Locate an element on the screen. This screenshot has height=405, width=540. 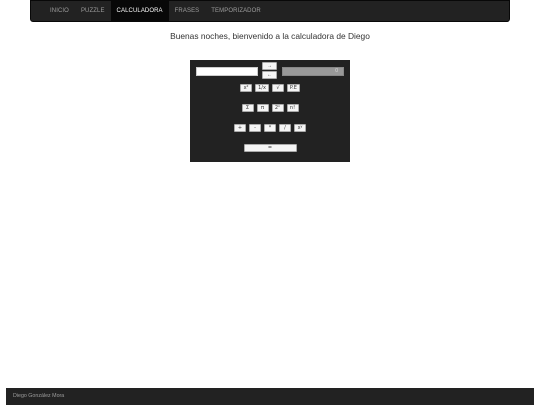
power-of-two-button: 2ⁿ is located at coordinates (277, 108).